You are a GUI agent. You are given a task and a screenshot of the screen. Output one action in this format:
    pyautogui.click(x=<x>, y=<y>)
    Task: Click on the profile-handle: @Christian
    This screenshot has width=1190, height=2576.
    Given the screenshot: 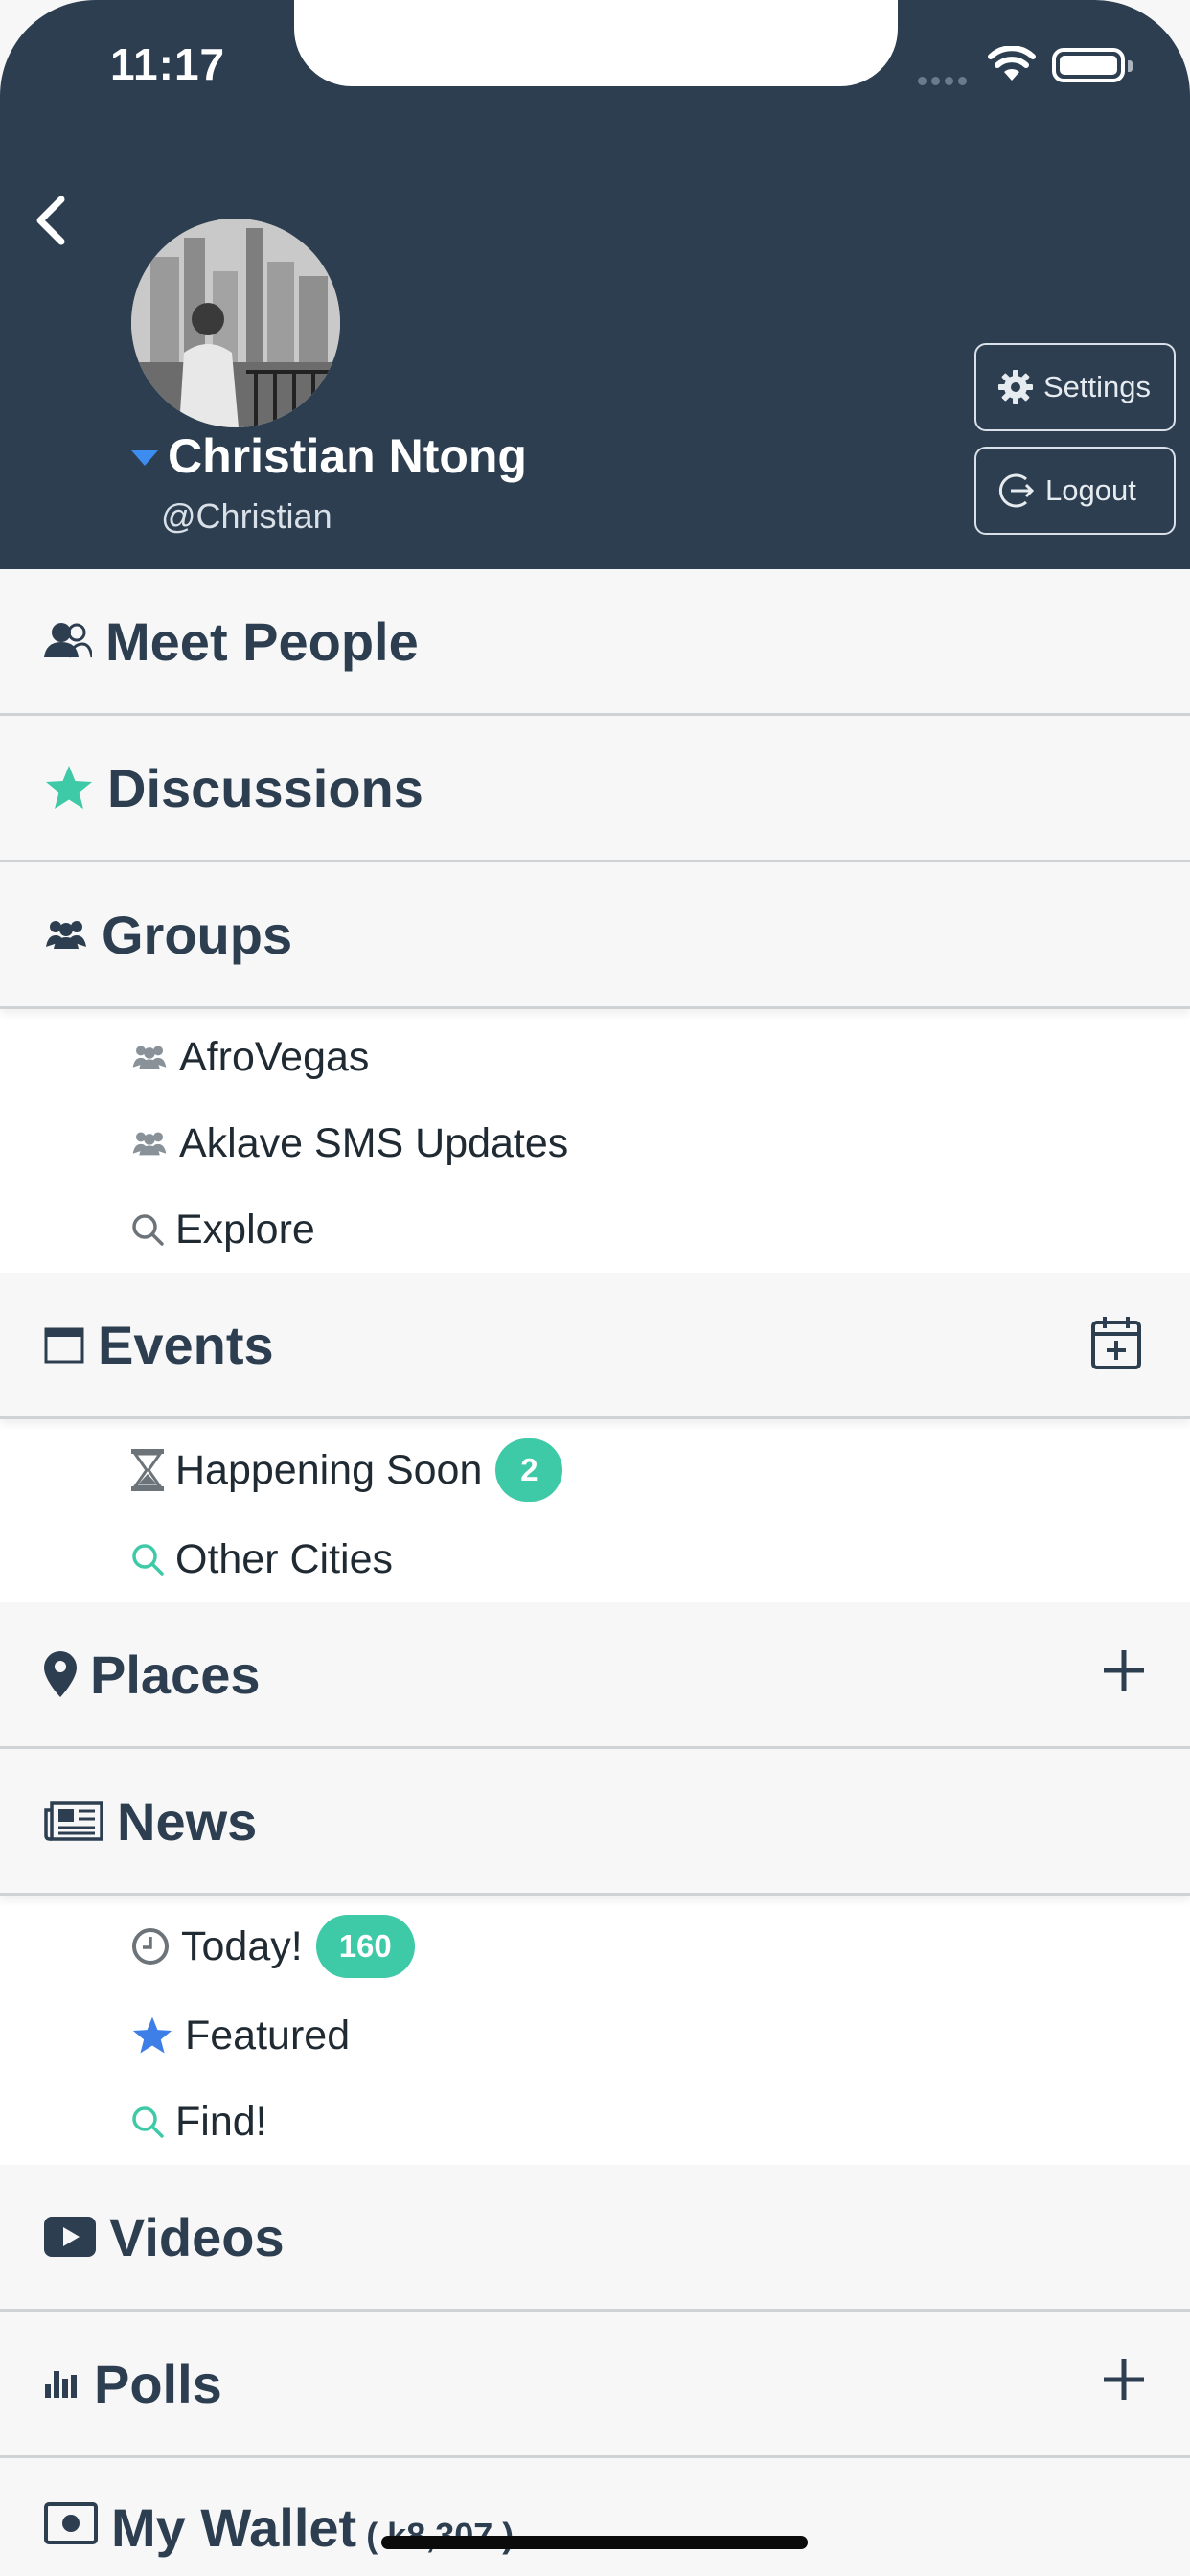 What is the action you would take?
    pyautogui.click(x=247, y=516)
    